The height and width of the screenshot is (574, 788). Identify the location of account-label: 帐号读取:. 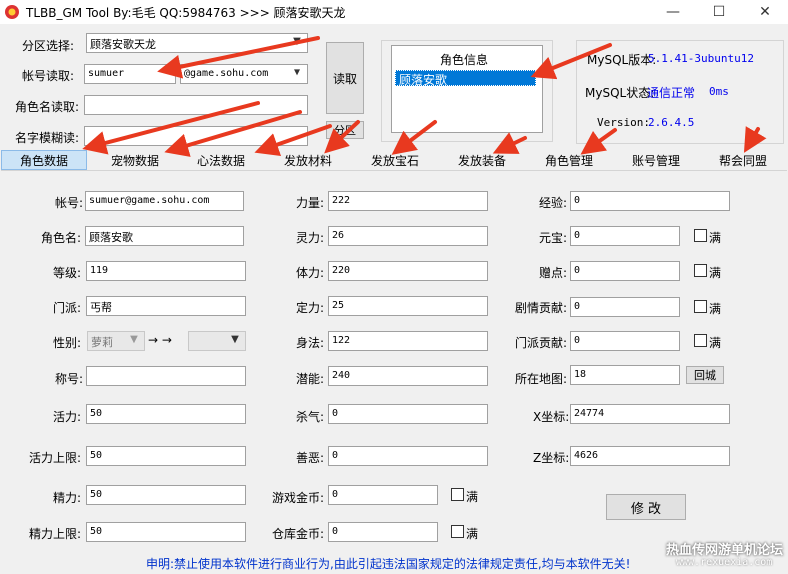
(48, 76).